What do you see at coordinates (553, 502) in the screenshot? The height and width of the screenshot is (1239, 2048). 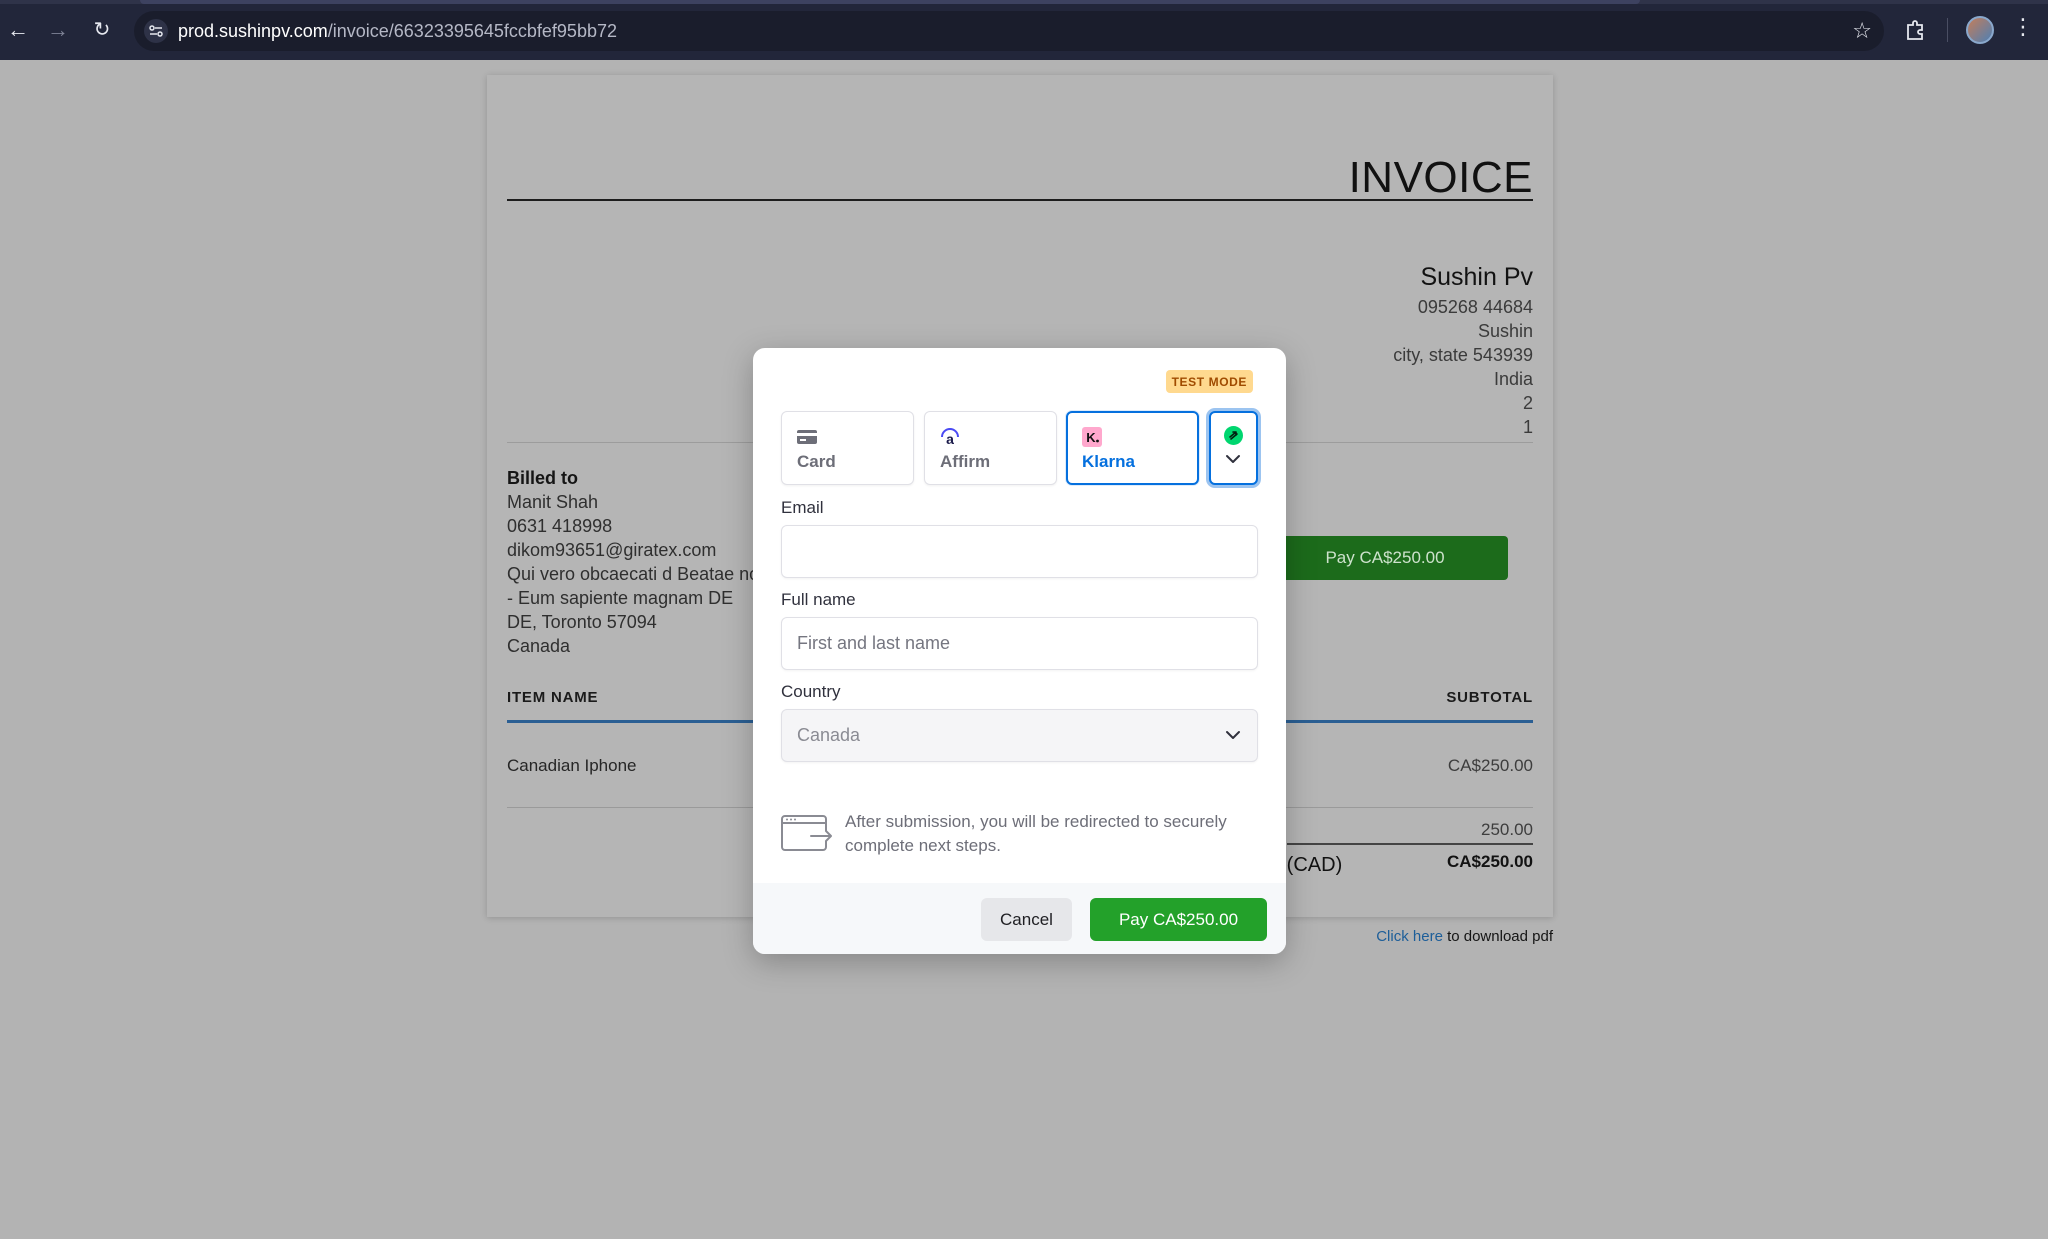 I see `billed-name: Manit Shah` at bounding box center [553, 502].